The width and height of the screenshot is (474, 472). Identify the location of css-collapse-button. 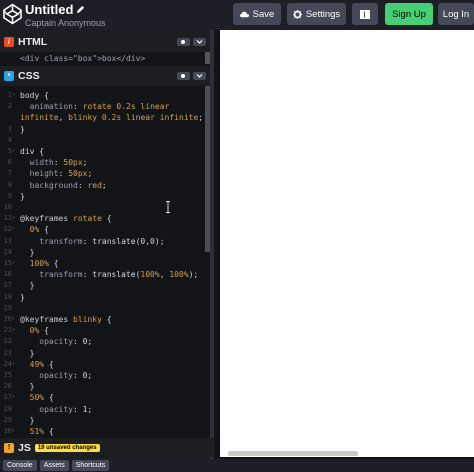
(199, 76).